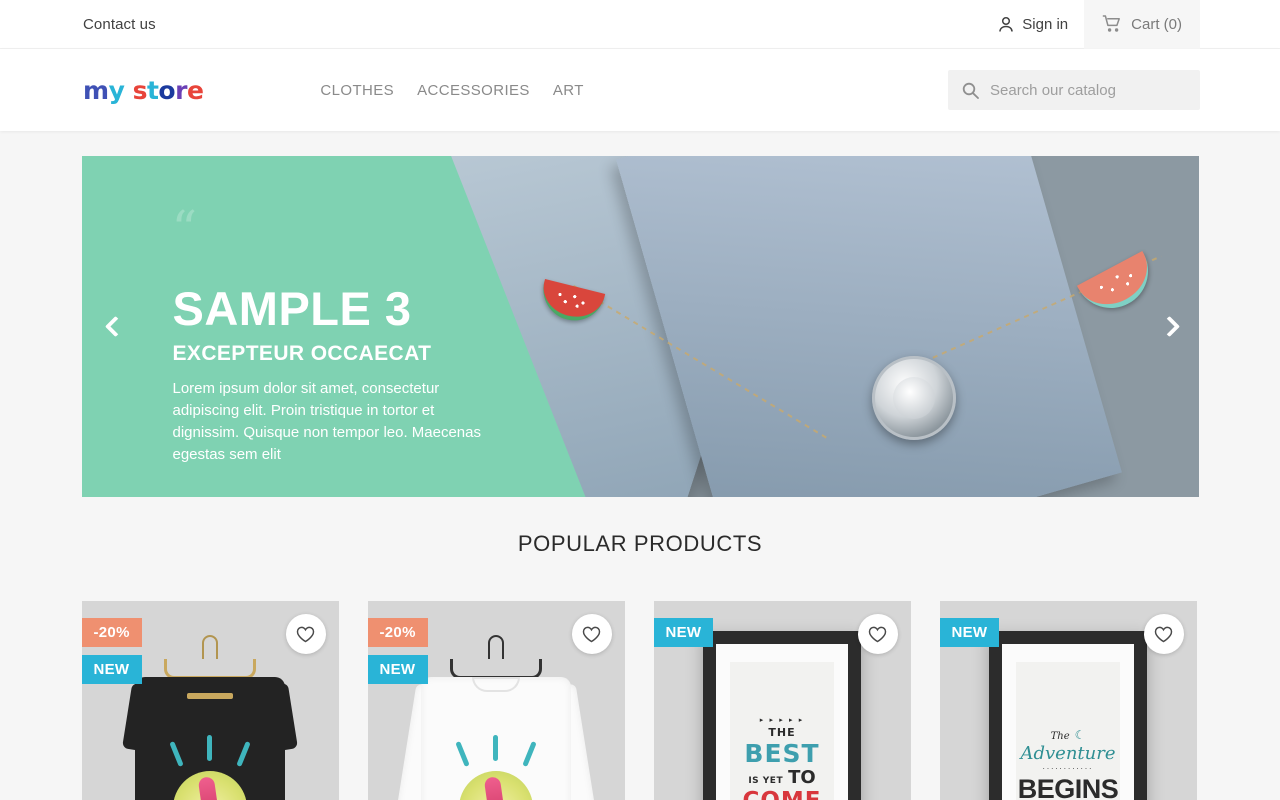 The image size is (1280, 800). What do you see at coordinates (167, 90) in the screenshot?
I see `logo-letter: o` at bounding box center [167, 90].